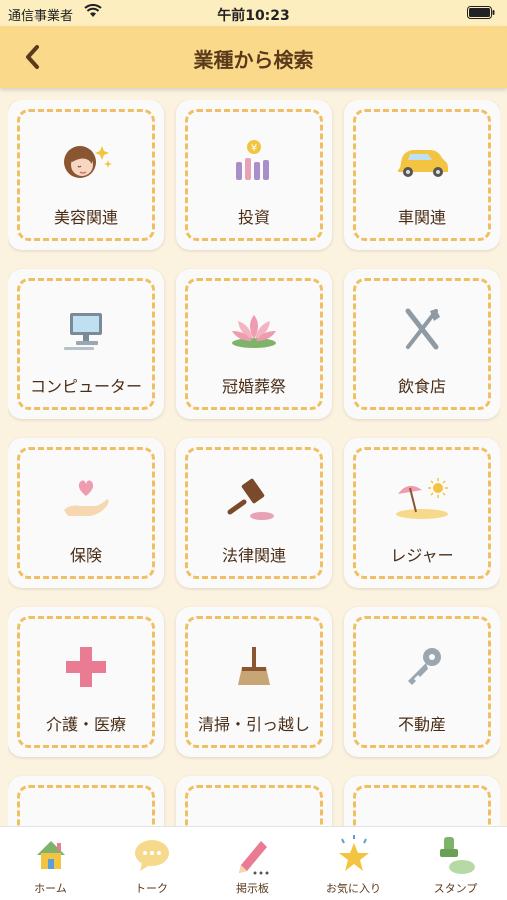  Describe the element at coordinates (253, 555) in the screenshot. I see `category-label: 法律関連` at that location.